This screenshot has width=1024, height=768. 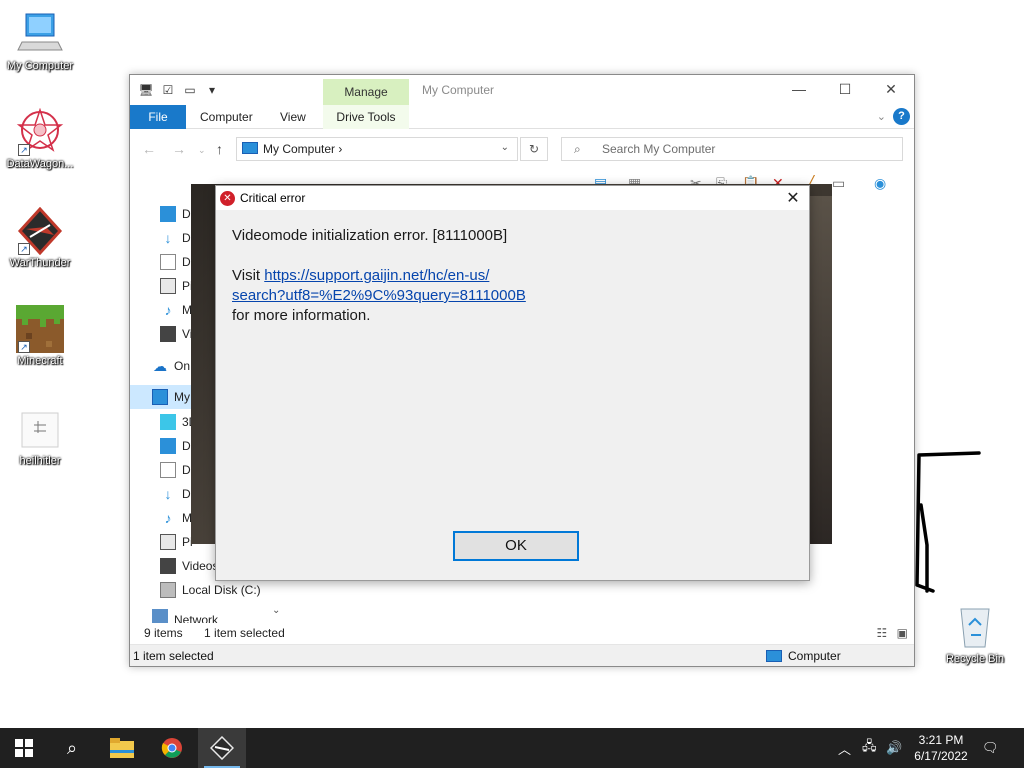 I want to click on help-icon: ?, so click(x=901, y=116).